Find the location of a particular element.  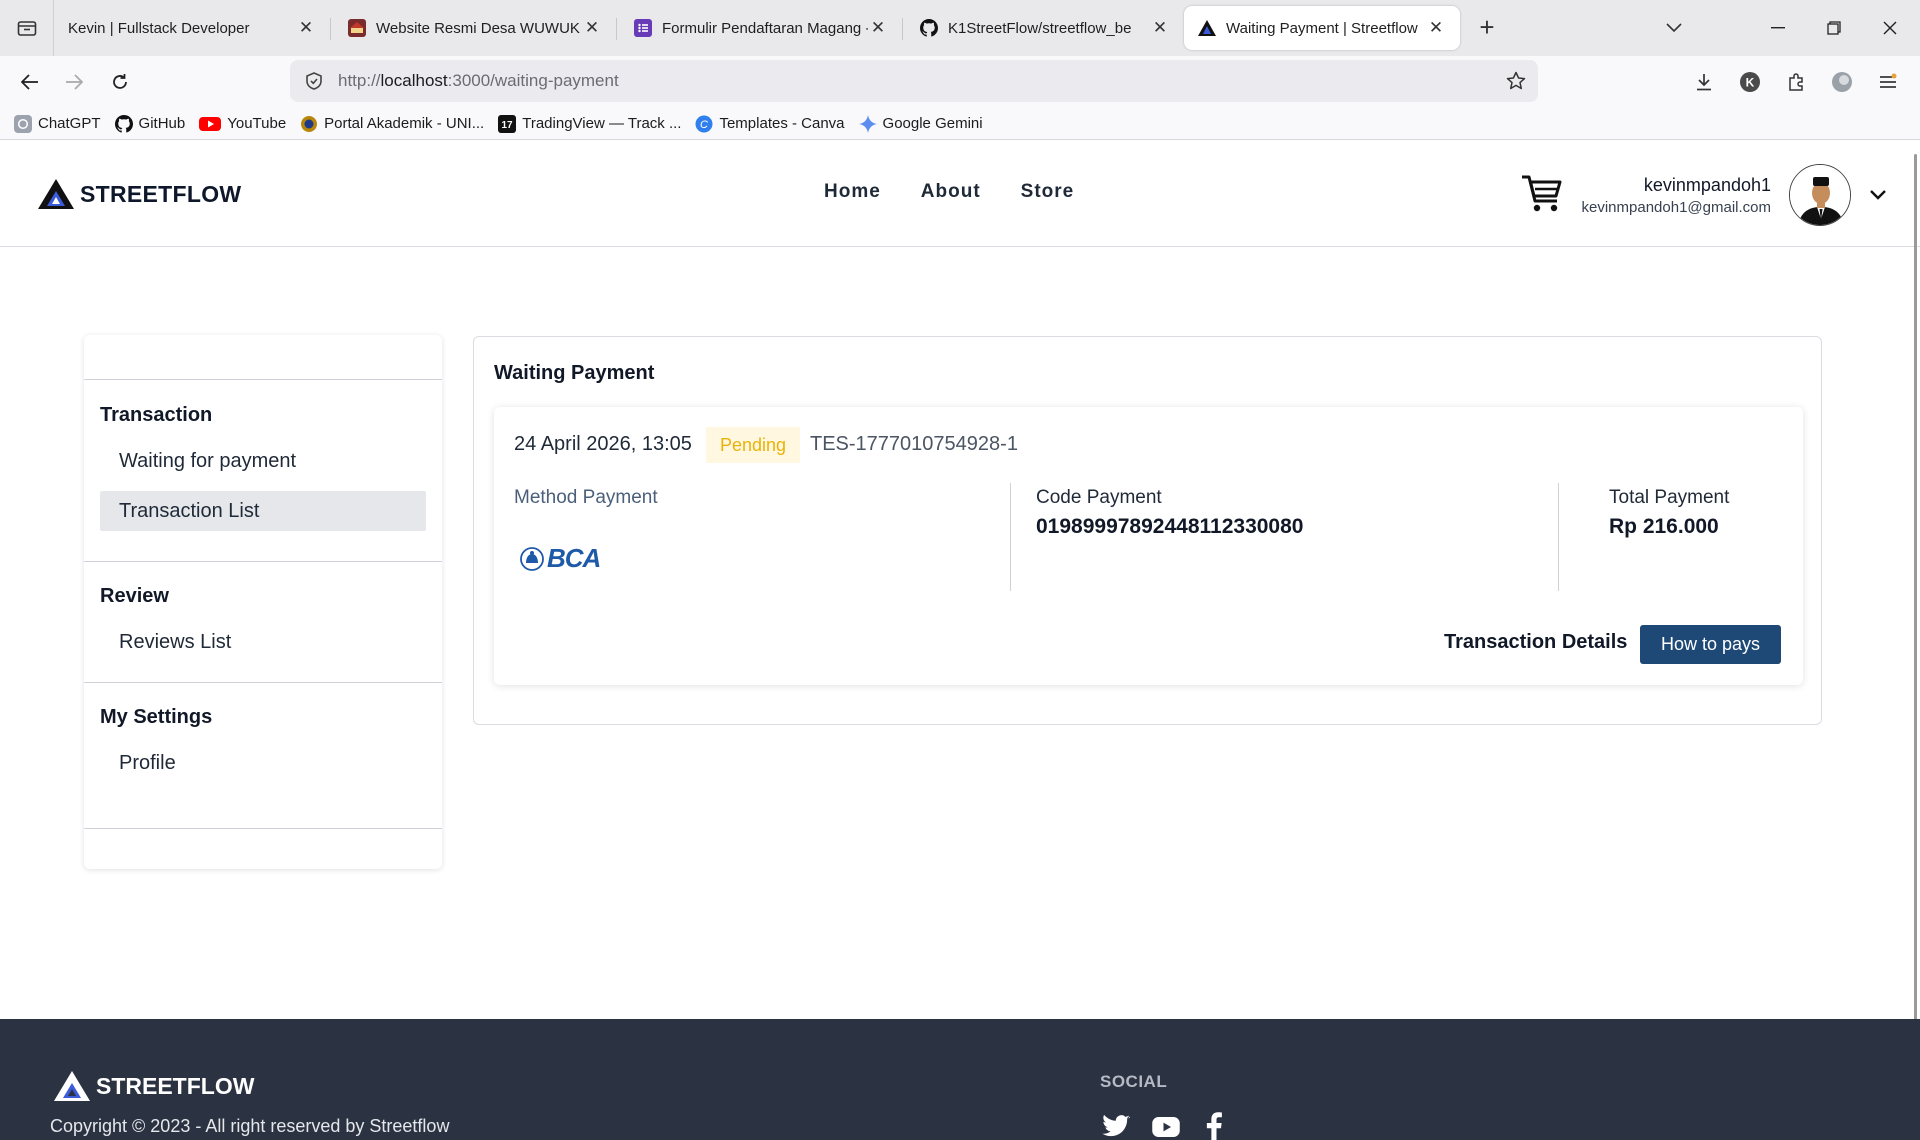

sidebar-item-profile: Profile is located at coordinates (263, 763).